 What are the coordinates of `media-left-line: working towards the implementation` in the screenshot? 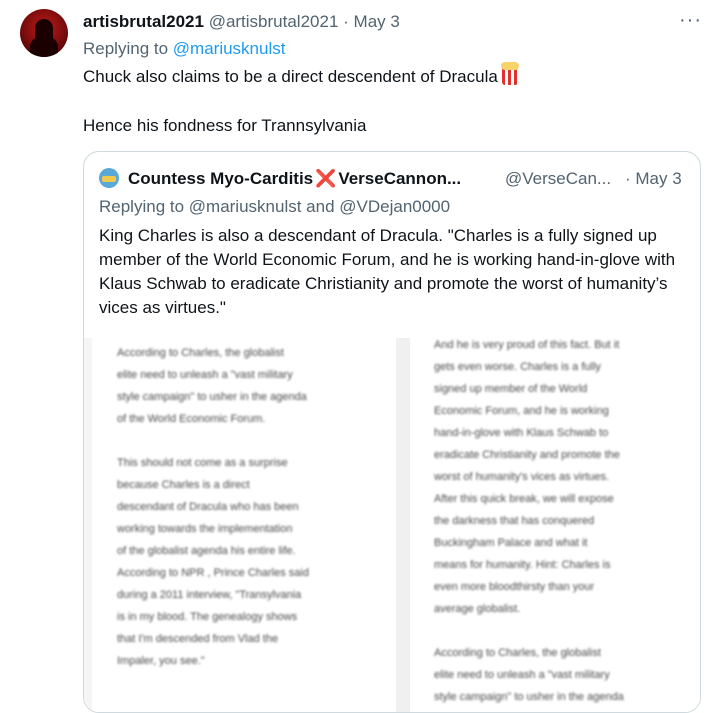 It's located at (205, 529).